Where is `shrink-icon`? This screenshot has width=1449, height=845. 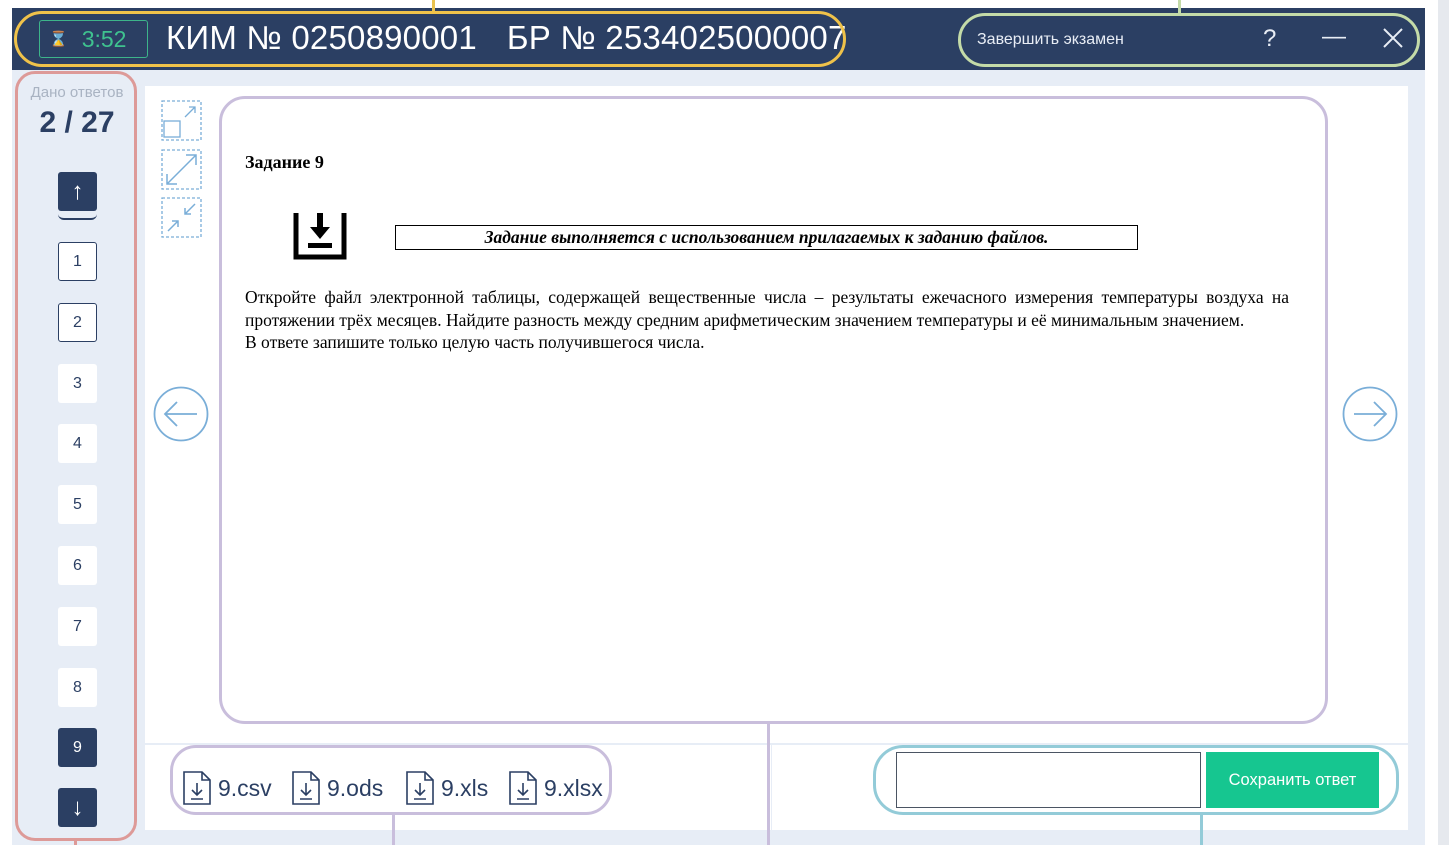
shrink-icon is located at coordinates (181, 217).